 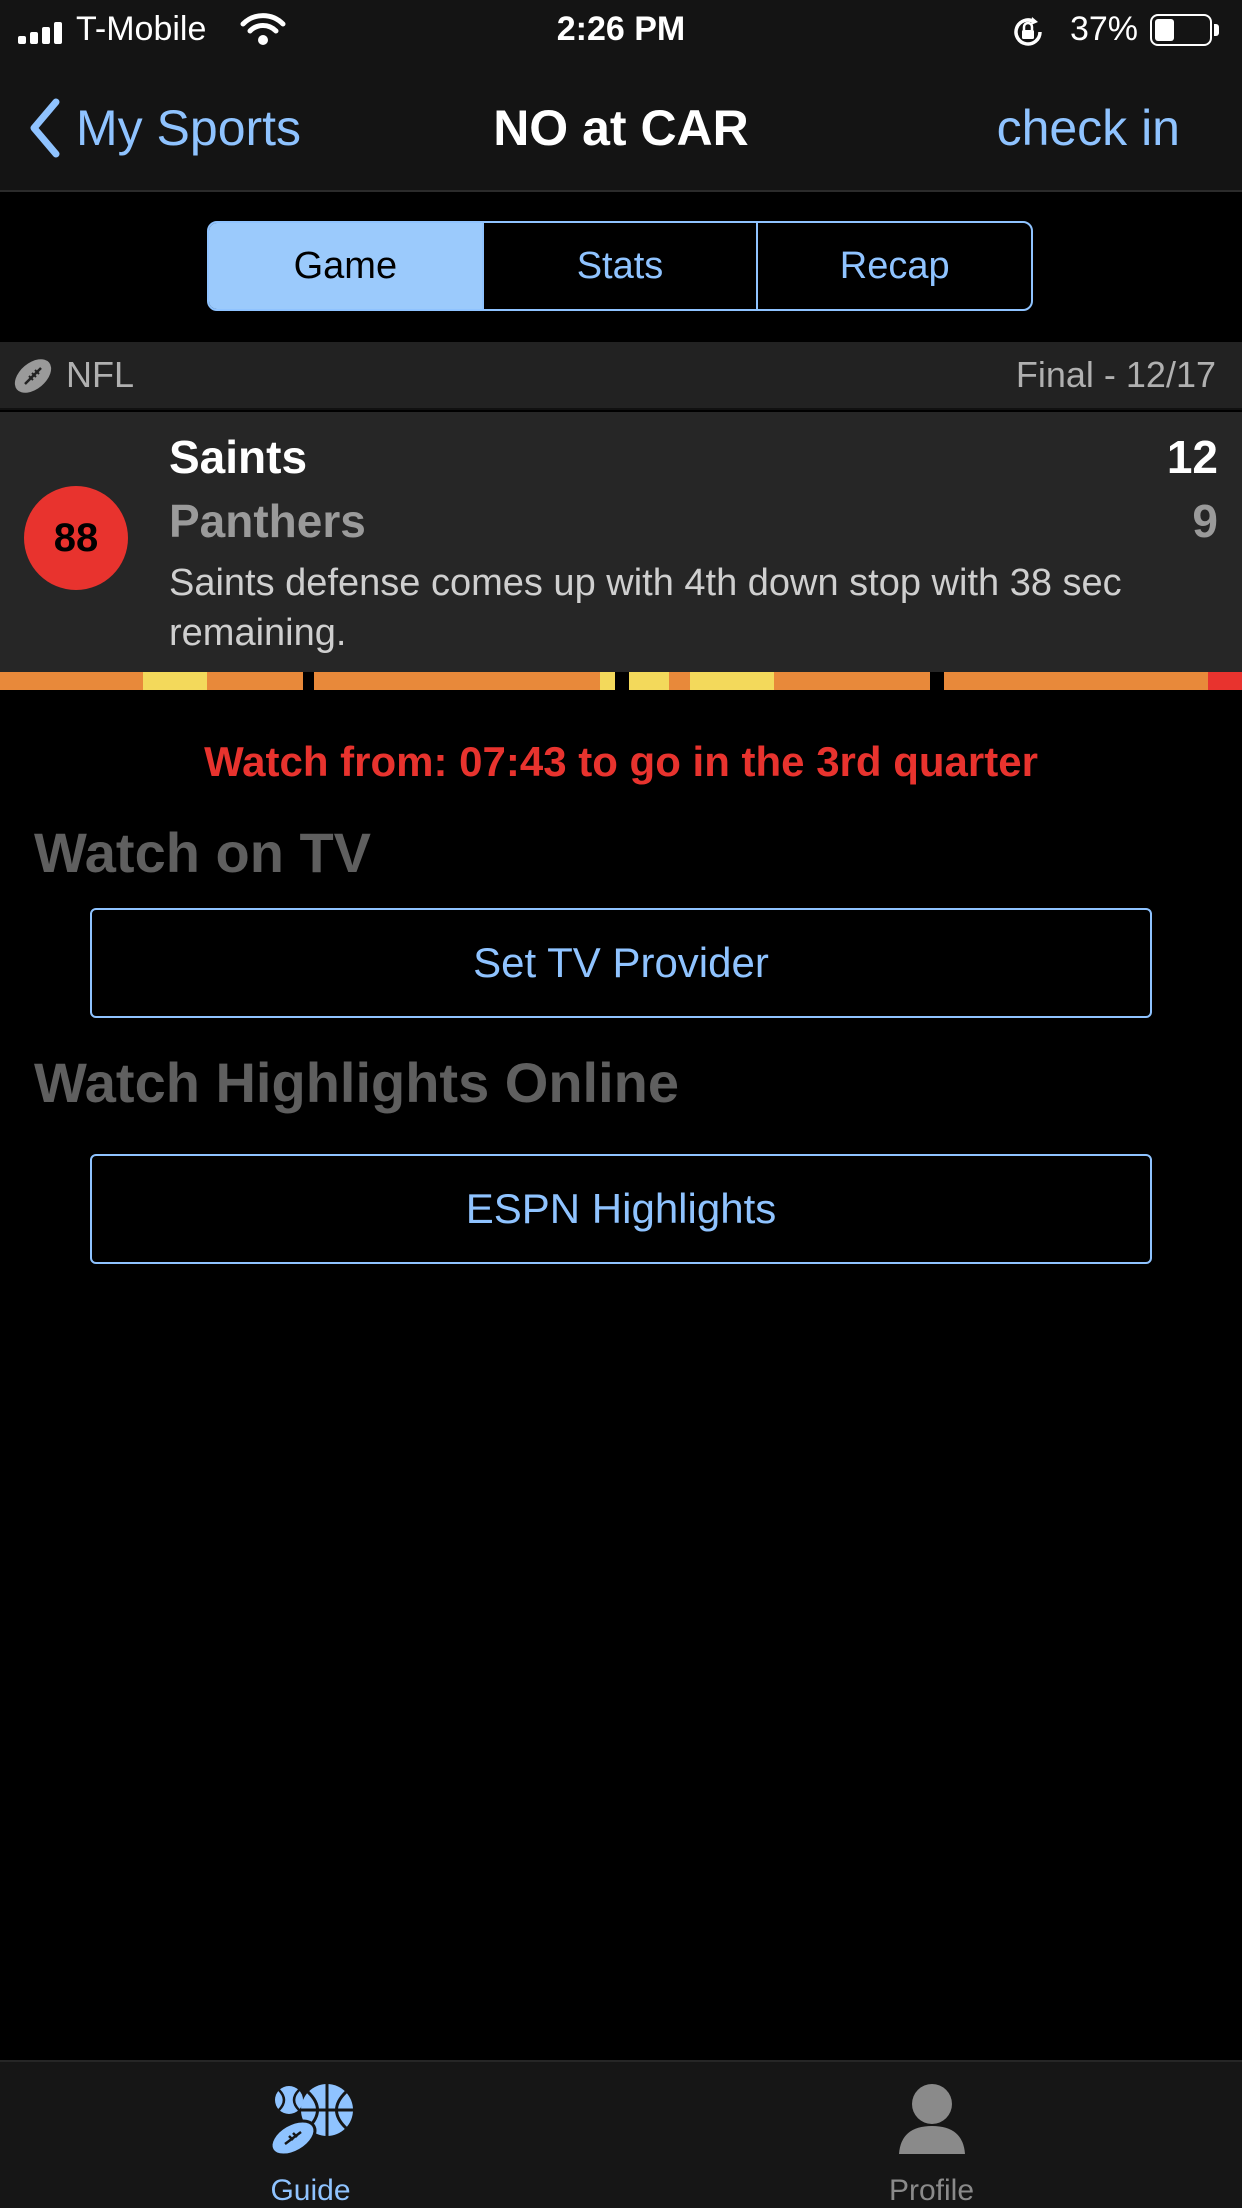 What do you see at coordinates (621, 29) in the screenshot?
I see `clock: 2:26 PM` at bounding box center [621, 29].